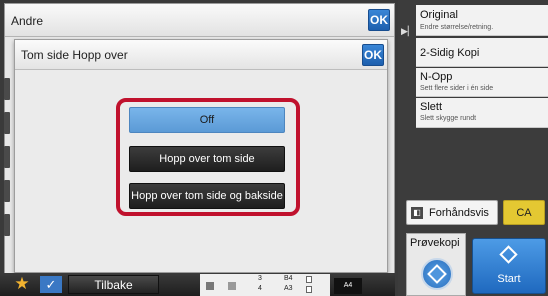 This screenshot has height=296, width=548. Describe the element at coordinates (260, 278) in the screenshot. I see `tray-number: 3` at that location.